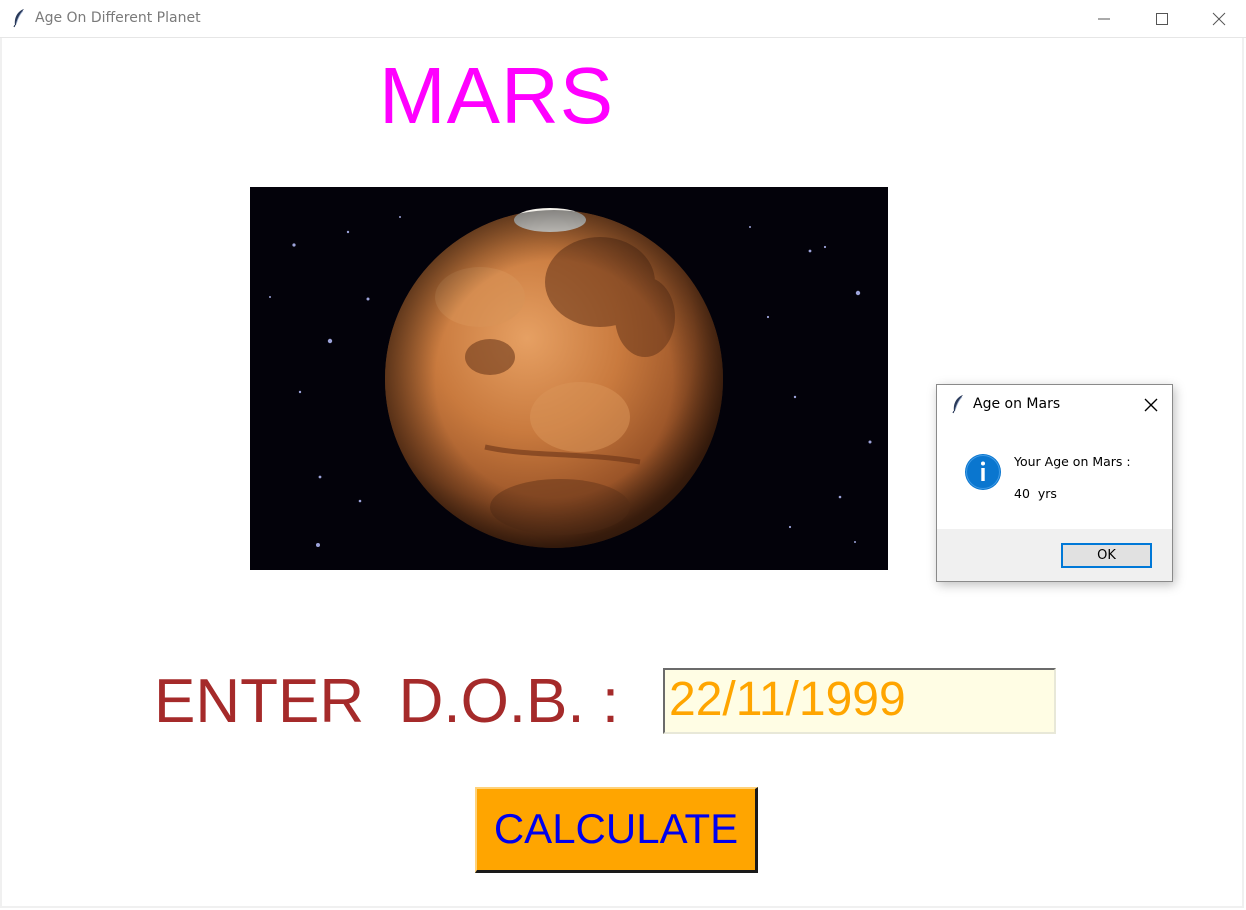 The height and width of the screenshot is (910, 1246). What do you see at coordinates (1054, 483) in the screenshot?
I see `age-result-dialog: Age on Mars Your Age on Mars : 40 yrs OK` at bounding box center [1054, 483].